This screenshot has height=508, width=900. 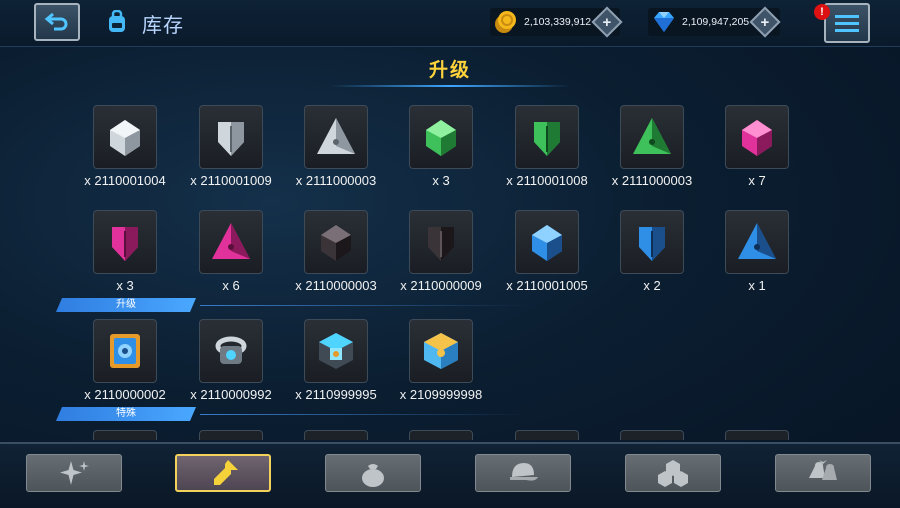 What do you see at coordinates (125, 180) in the screenshot?
I see `item-quantity: x 2110001004` at bounding box center [125, 180].